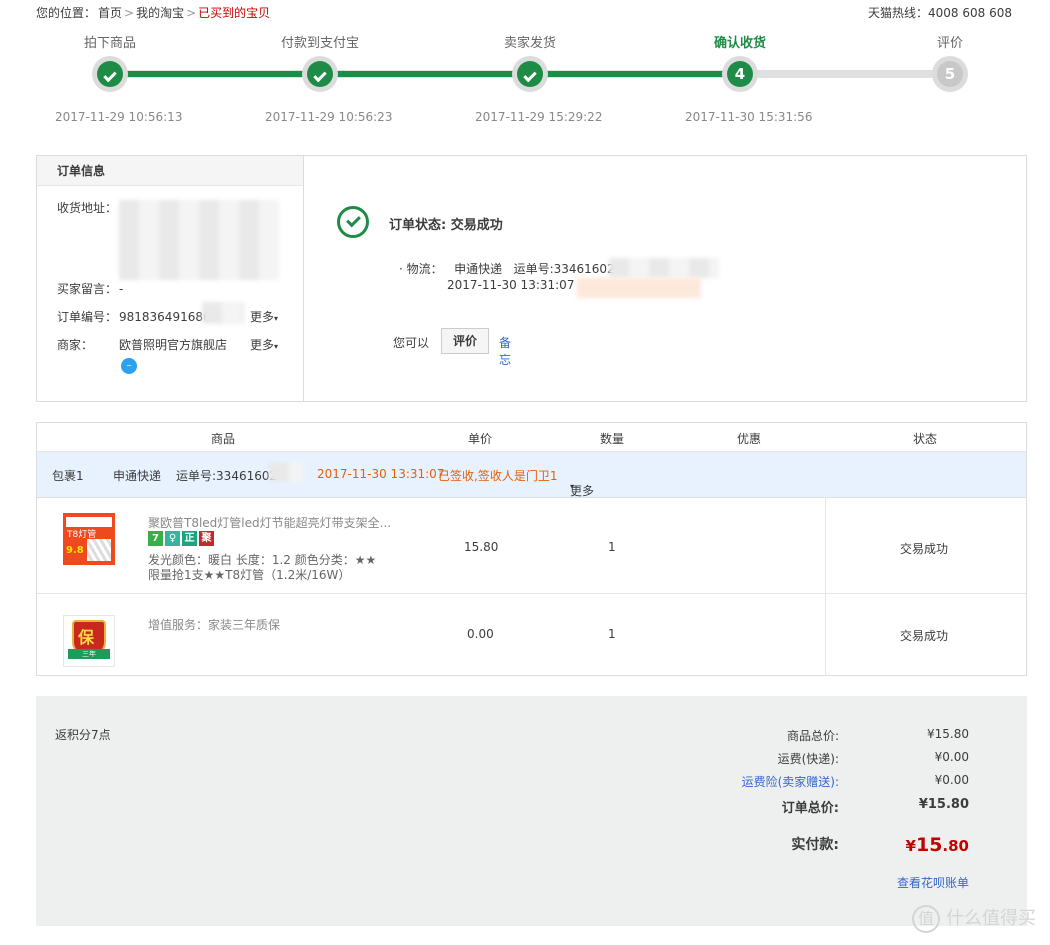 The width and height of the screenshot is (1050, 945). Describe the element at coordinates (173, 345) in the screenshot. I see `merchant-link: 欧普照明官方旗舰店` at that location.